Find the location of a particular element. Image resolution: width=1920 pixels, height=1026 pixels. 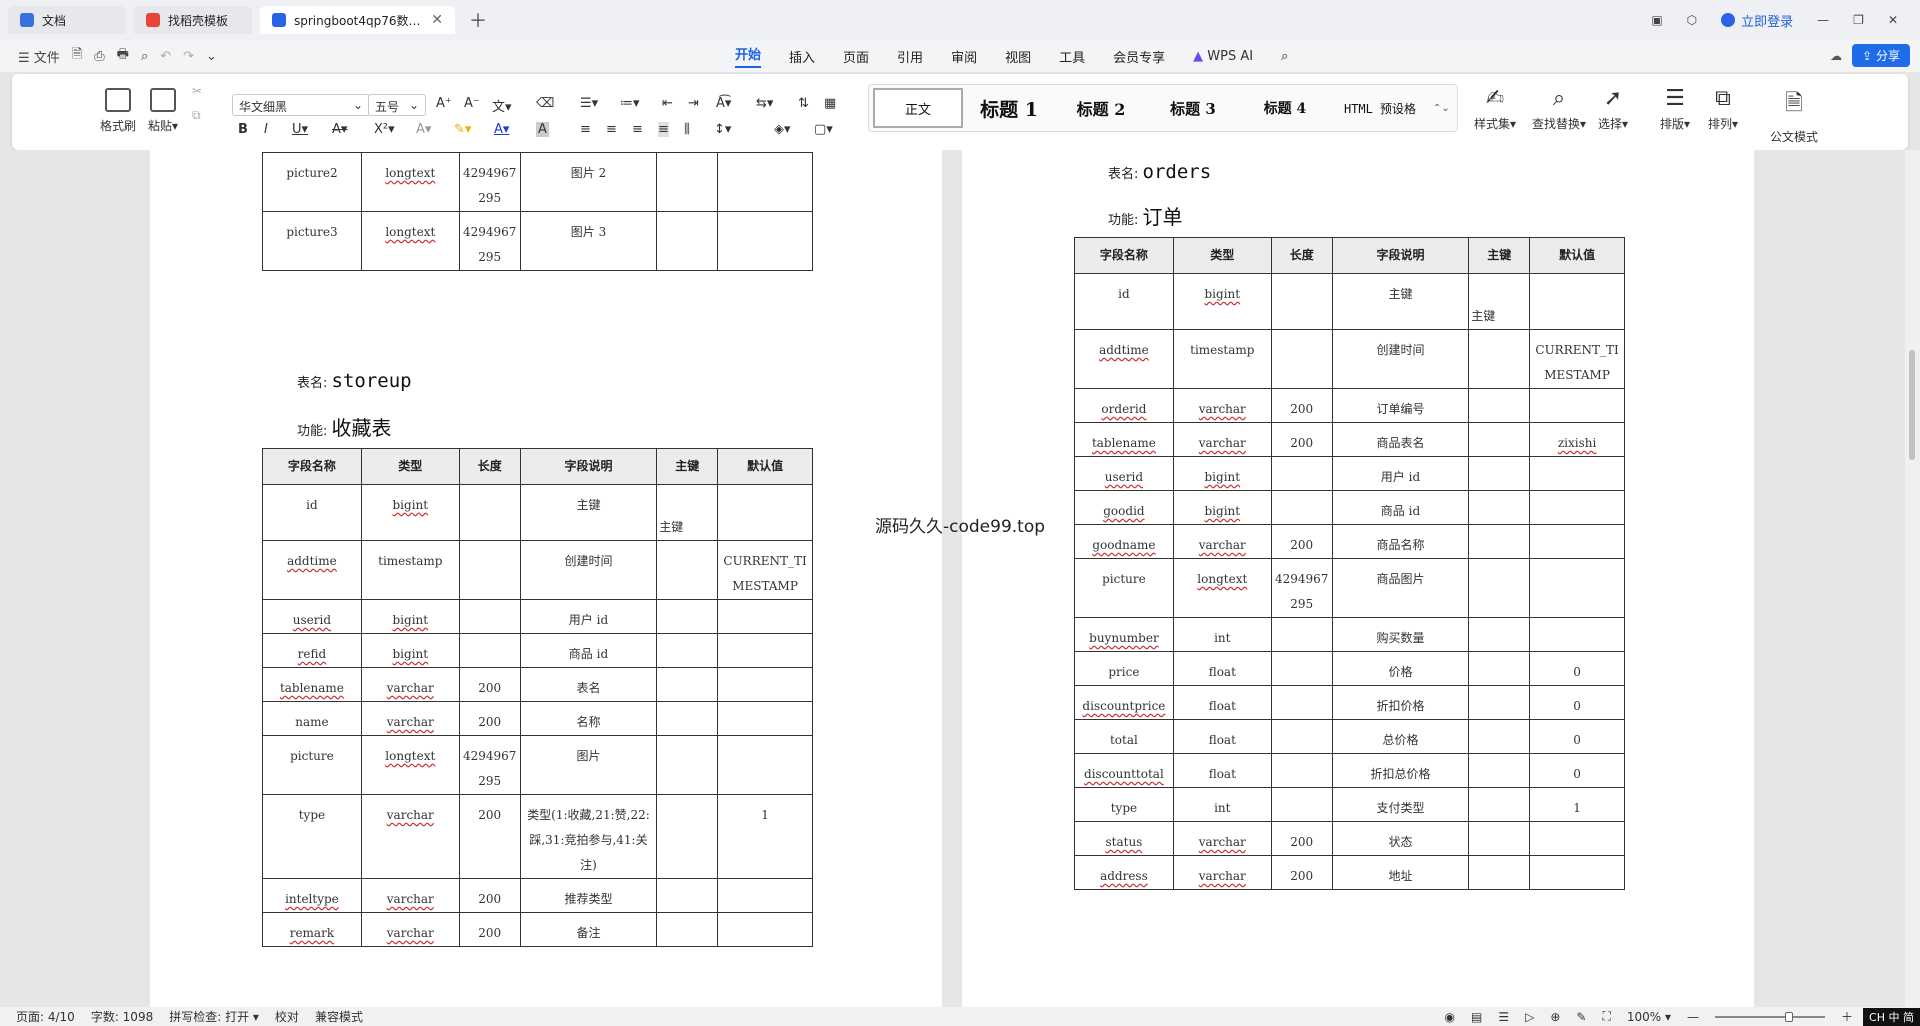

table-row: addtime timestamp 创建时间 CURRENT_TIMESTAMP is located at coordinates (537, 570).